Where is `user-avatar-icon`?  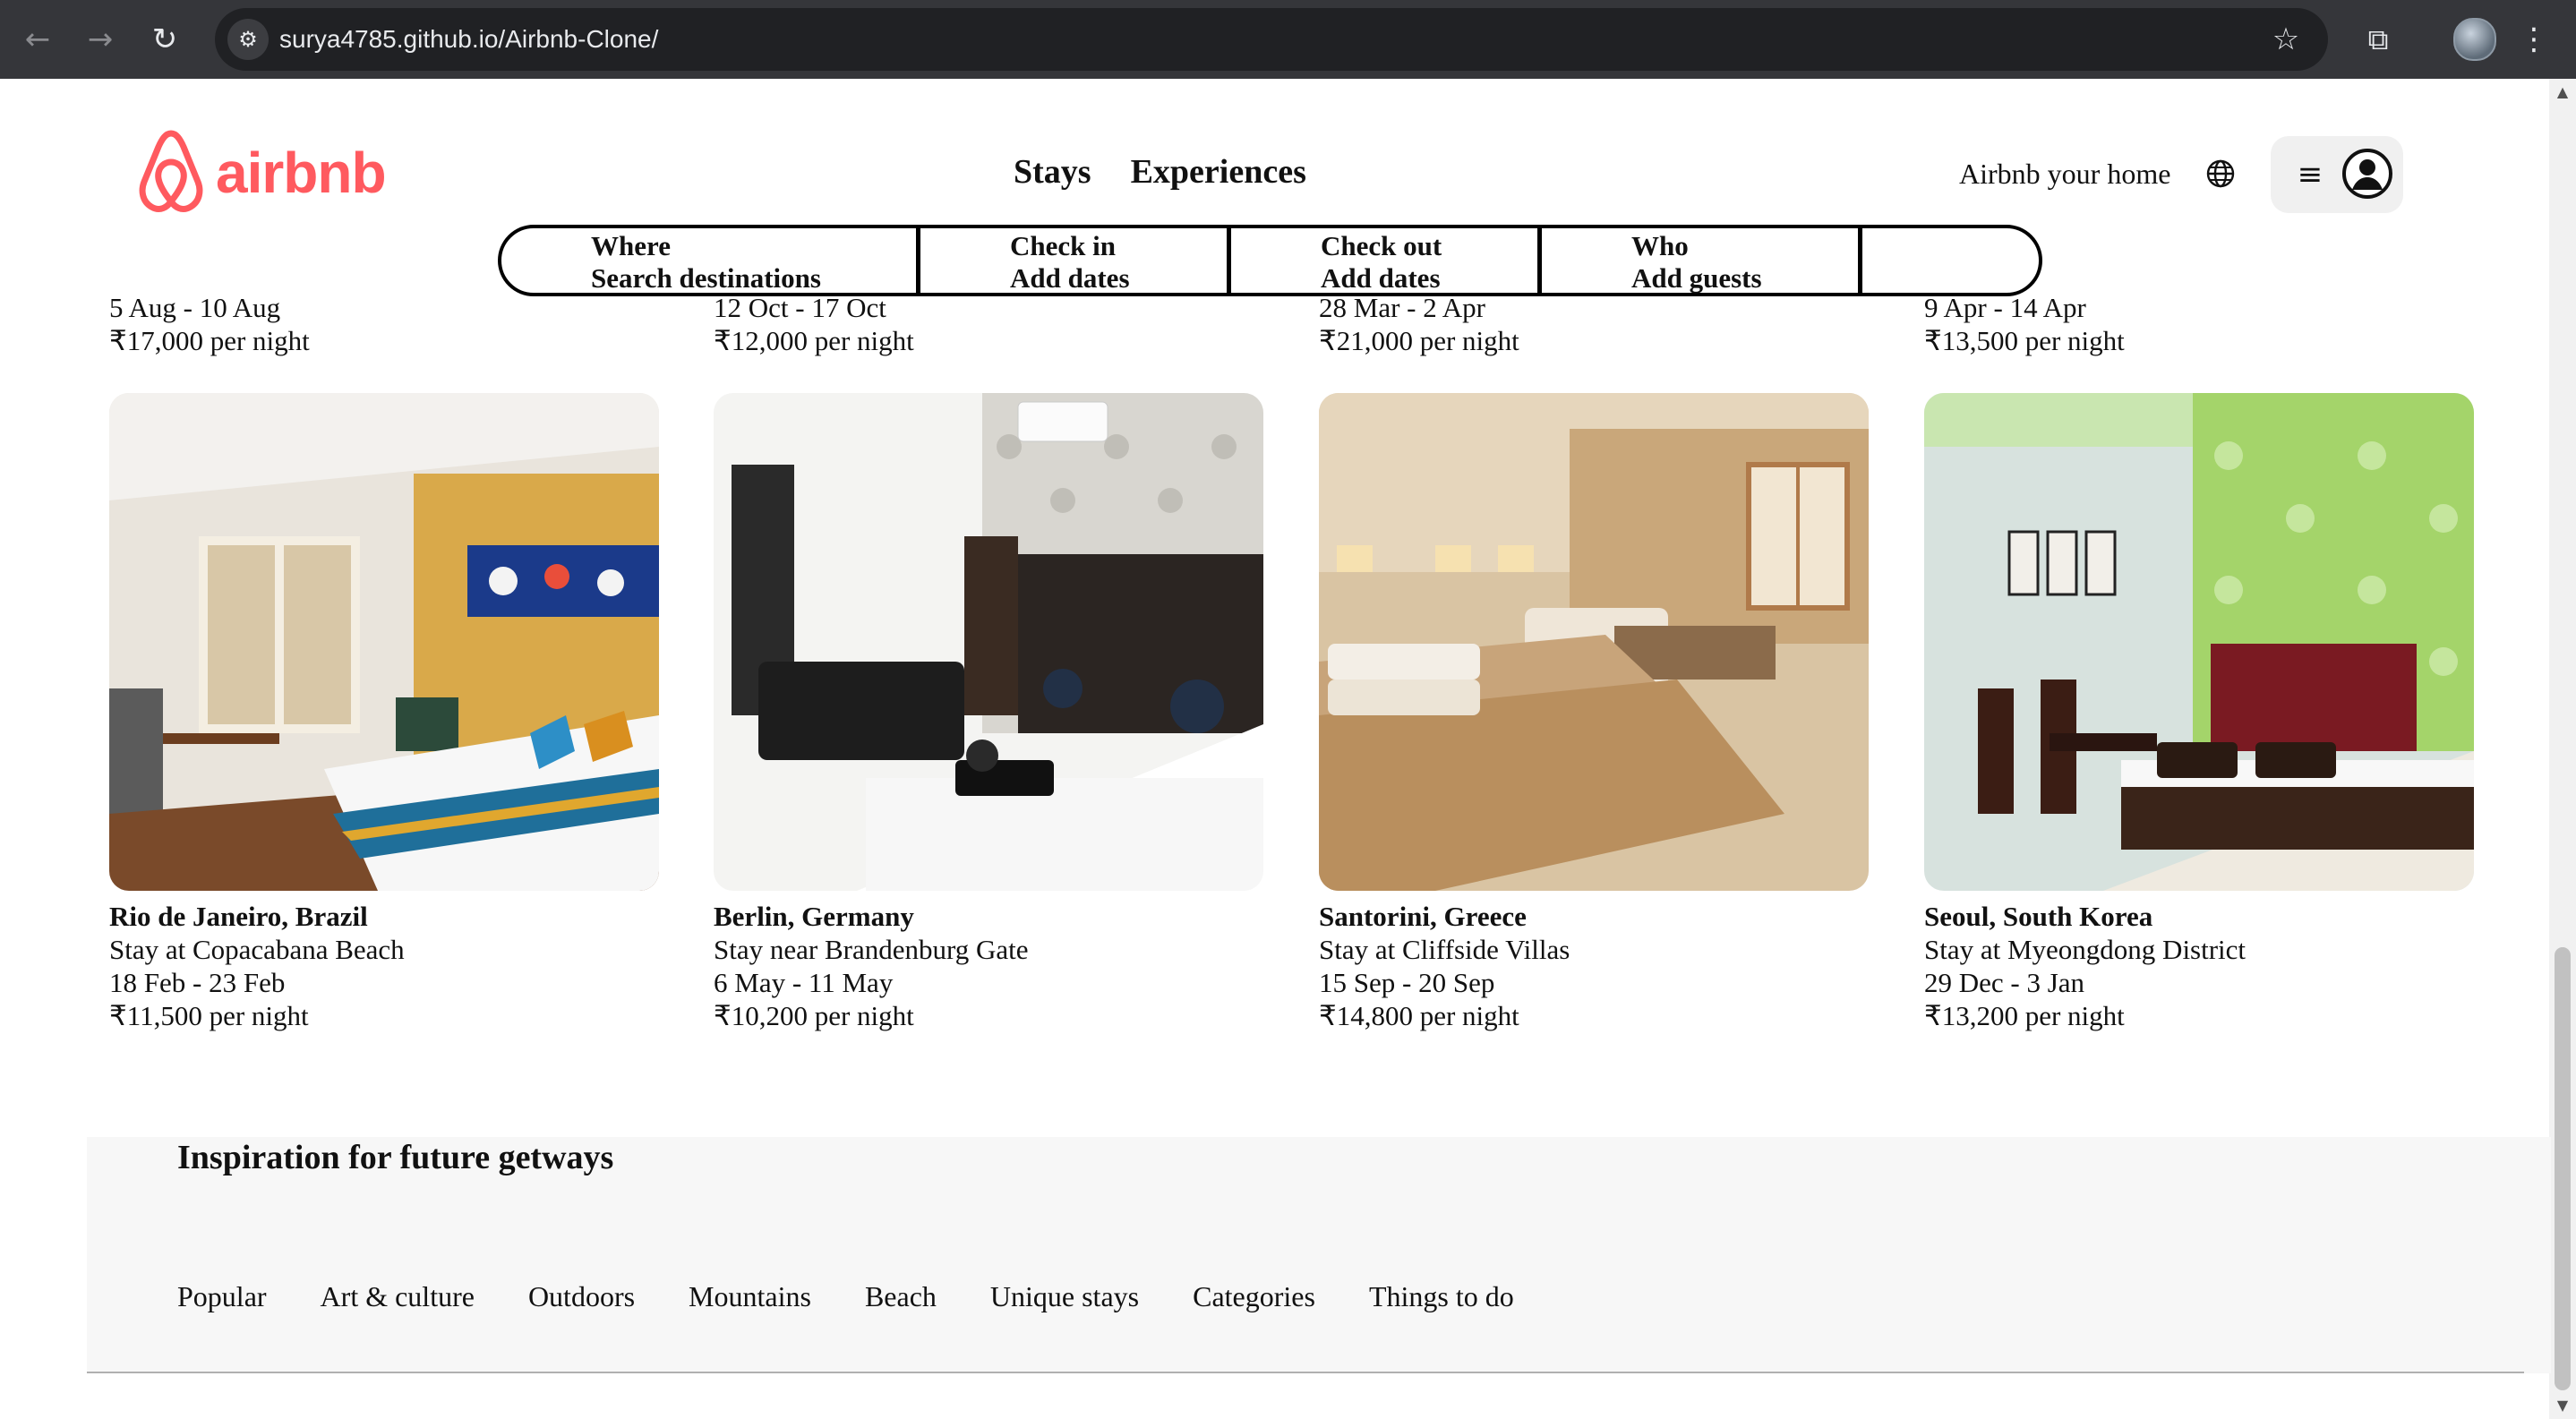 user-avatar-icon is located at coordinates (2367, 174).